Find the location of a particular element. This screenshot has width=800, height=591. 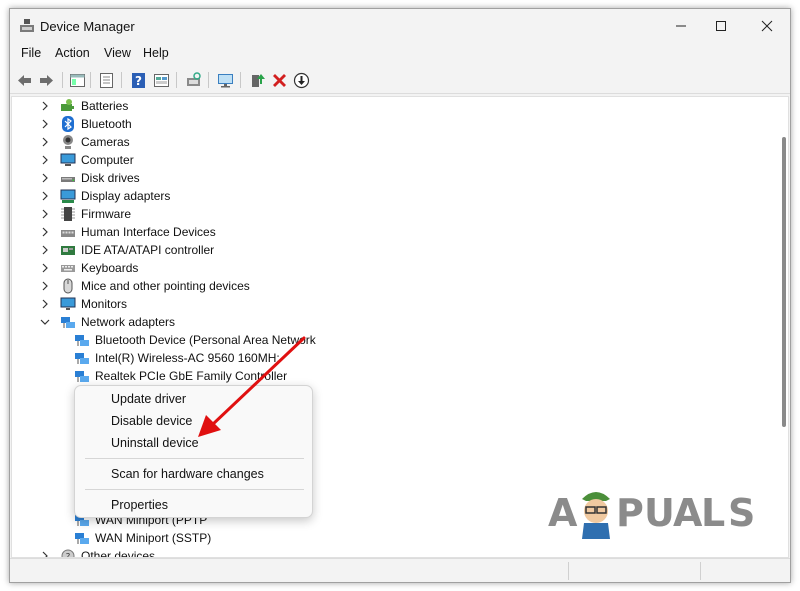

monitor-button is located at coordinates (225, 80).